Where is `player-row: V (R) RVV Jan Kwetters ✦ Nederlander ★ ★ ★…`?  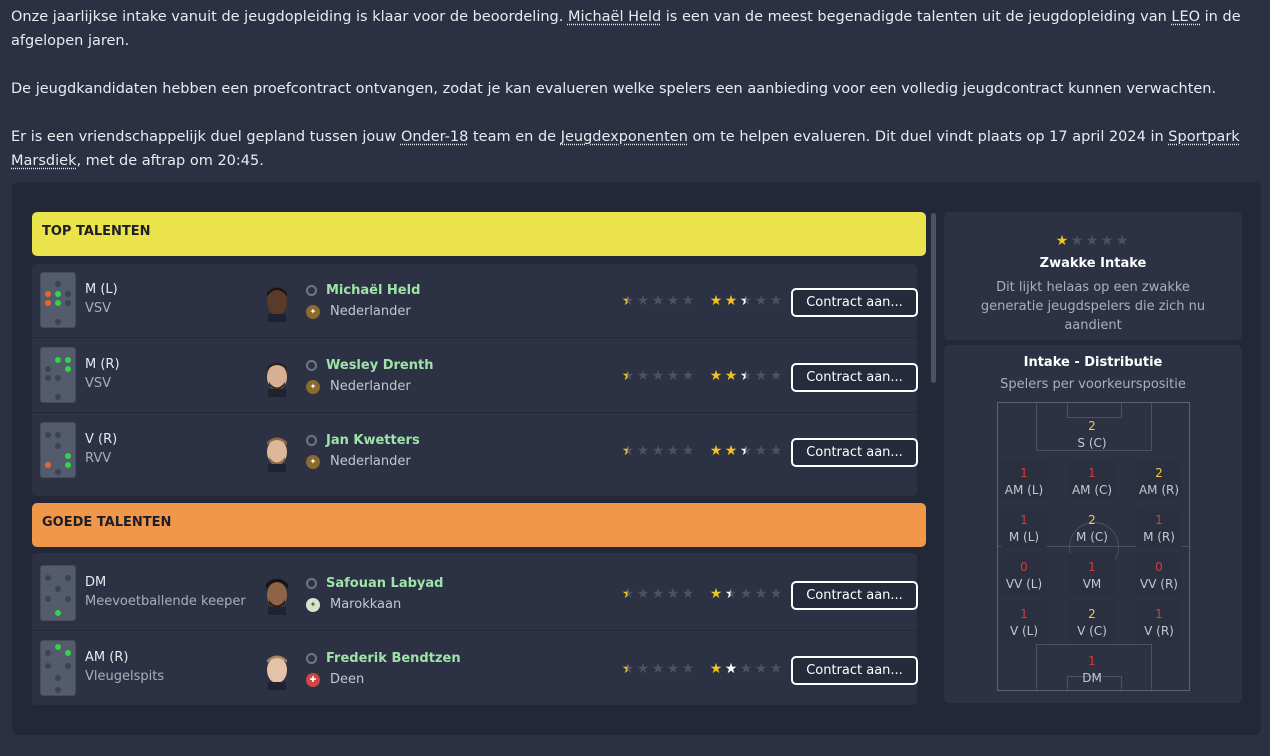 player-row: V (R) RVV Jan Kwetters ✦ Nederlander ★ ★ ★… is located at coordinates (475, 451).